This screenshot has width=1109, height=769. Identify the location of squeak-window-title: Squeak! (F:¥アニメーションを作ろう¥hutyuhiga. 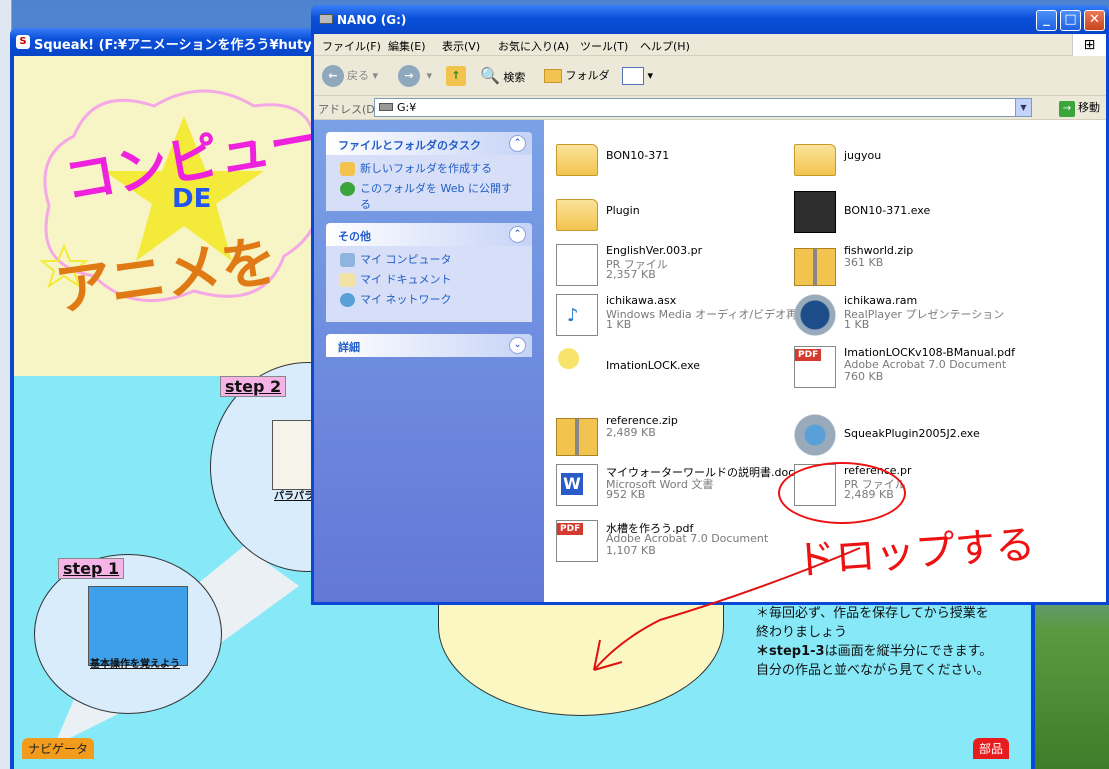
(193, 45).